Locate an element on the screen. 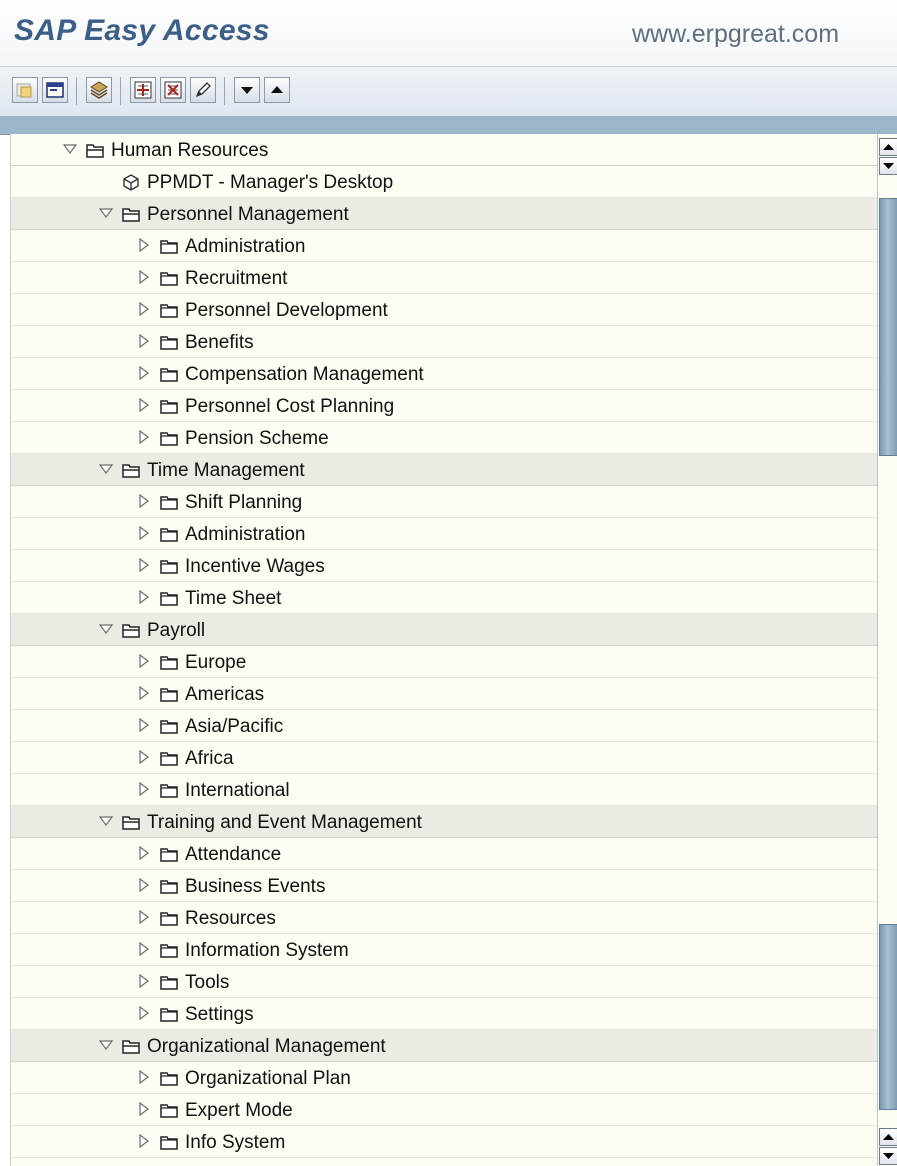  scroll-page-up-button is located at coordinates (888, 147).